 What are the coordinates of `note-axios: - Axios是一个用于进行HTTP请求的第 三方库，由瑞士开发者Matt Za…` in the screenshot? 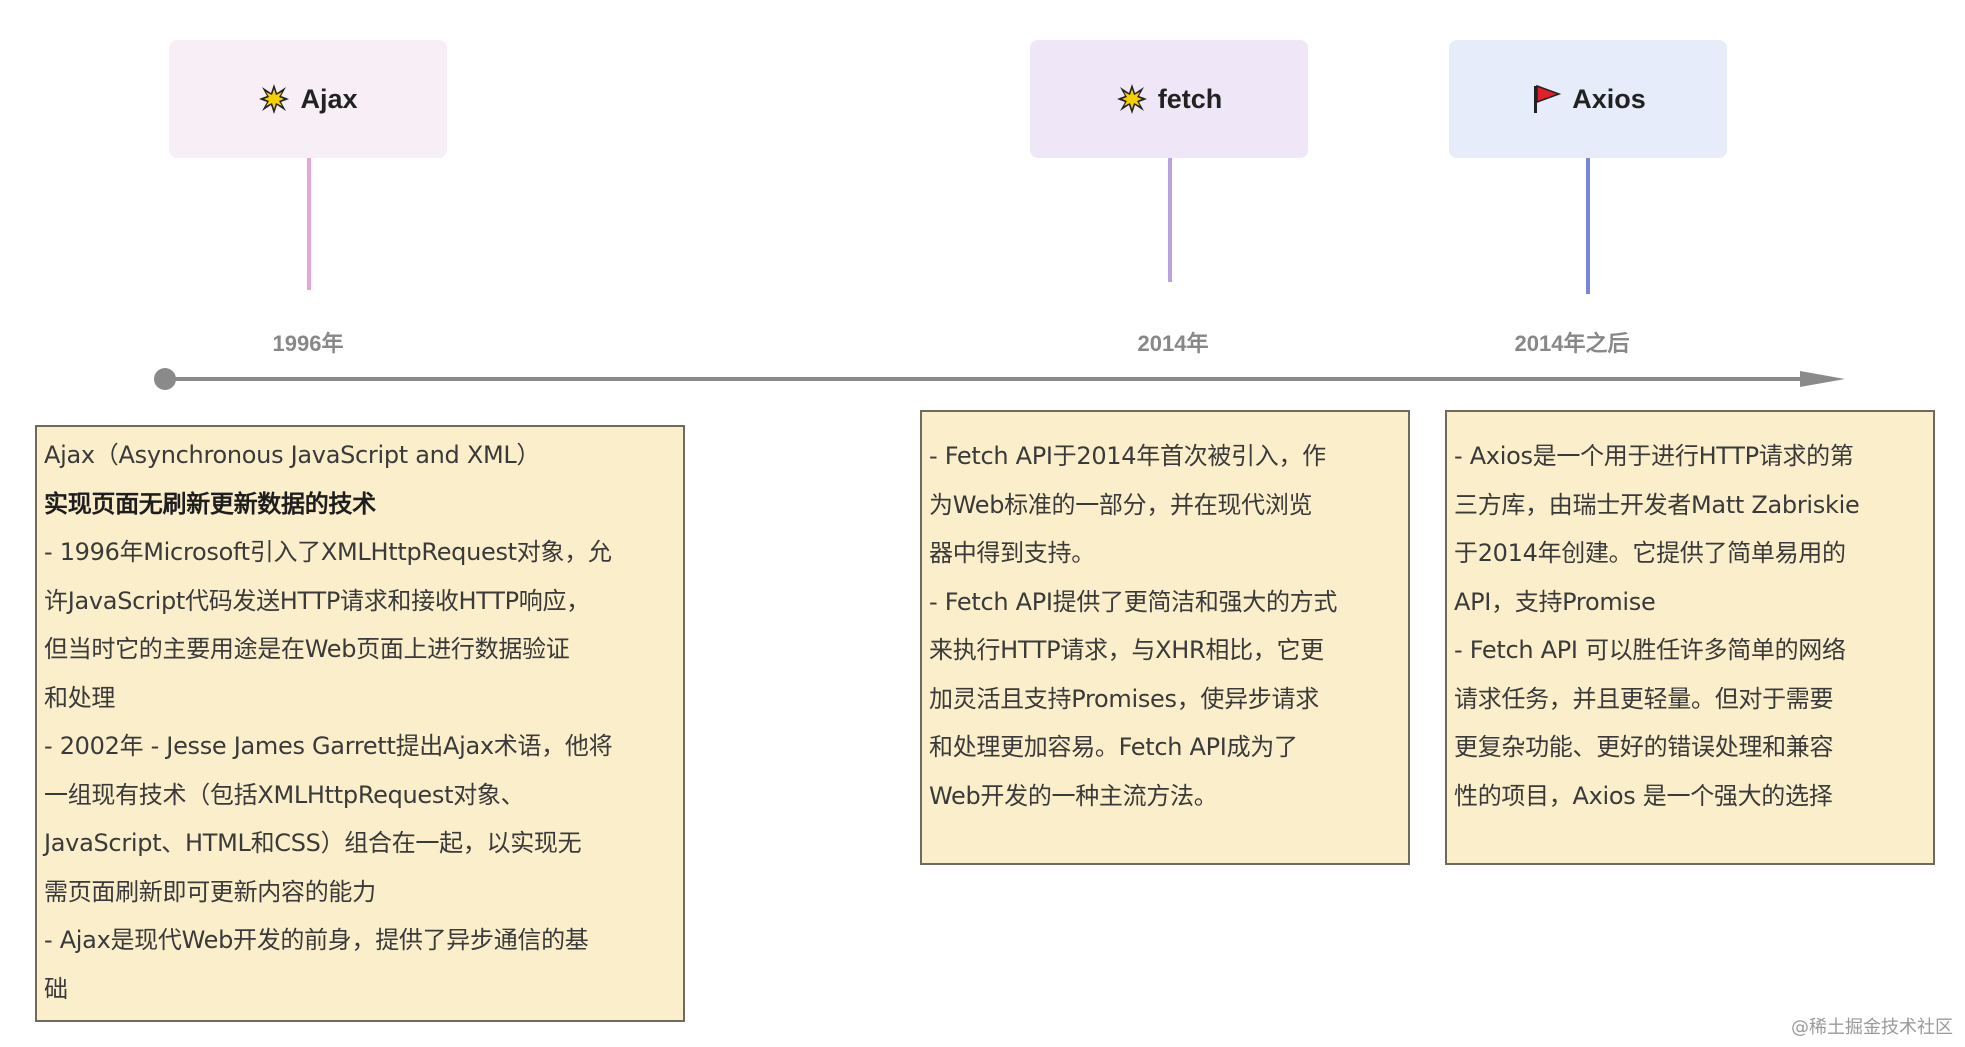 It's located at (1690, 637).